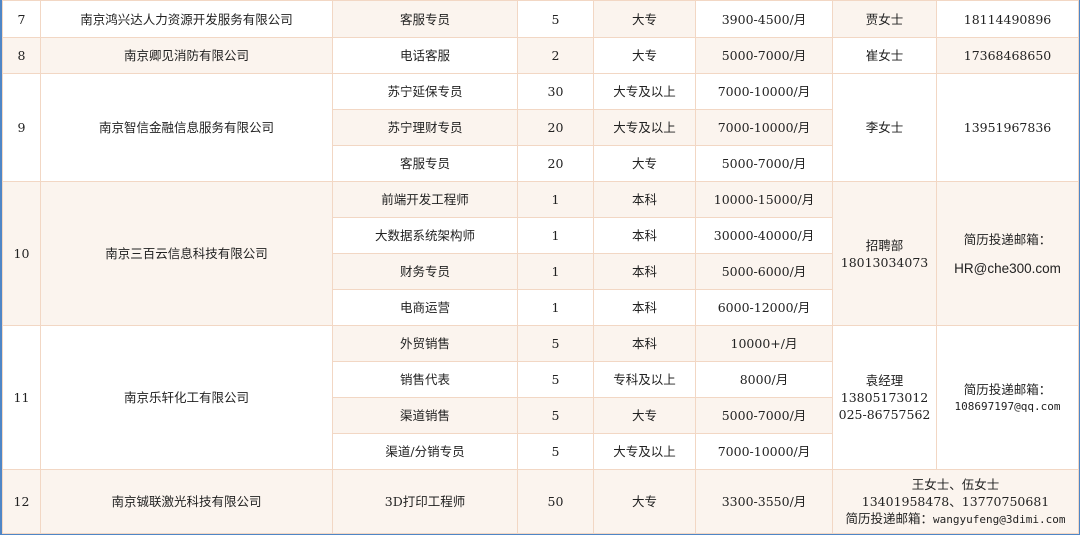 This screenshot has width=1080, height=535. I want to click on contact: 招聘部 18013034073, so click(884, 253).